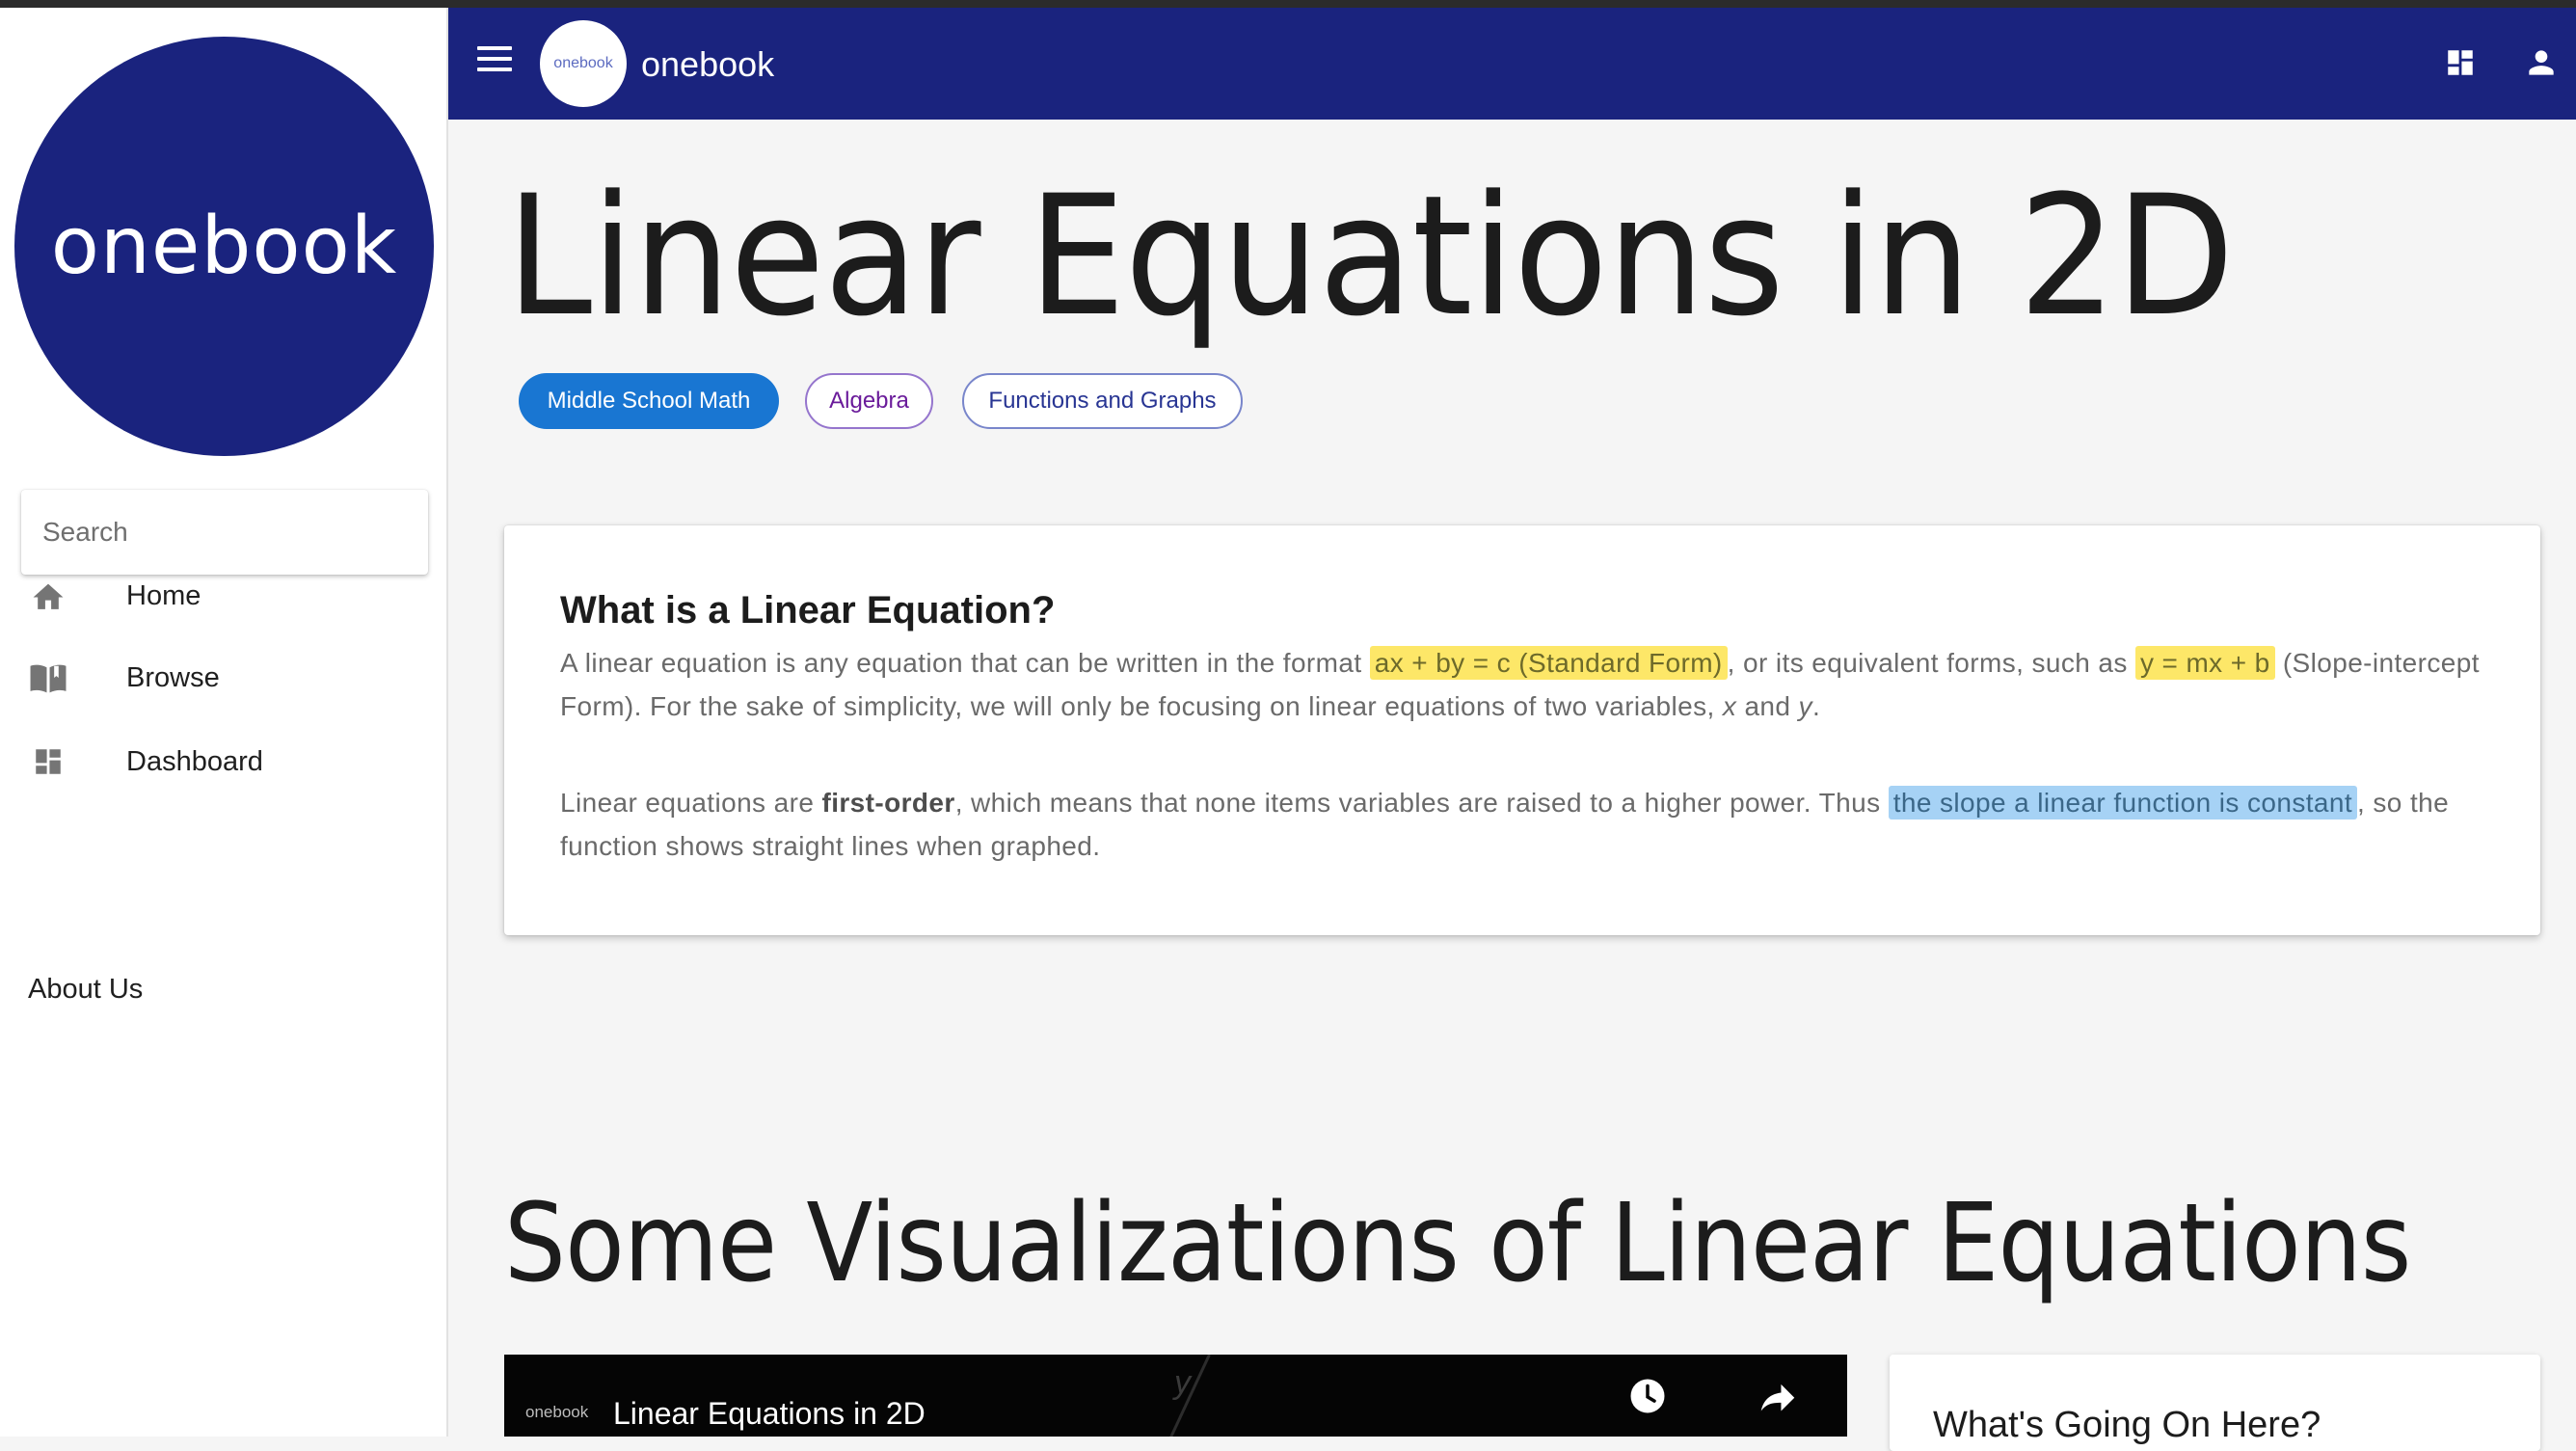 The width and height of the screenshot is (2576, 1451). Describe the element at coordinates (86, 990) in the screenshot. I see `about-us-link: About Us` at that location.